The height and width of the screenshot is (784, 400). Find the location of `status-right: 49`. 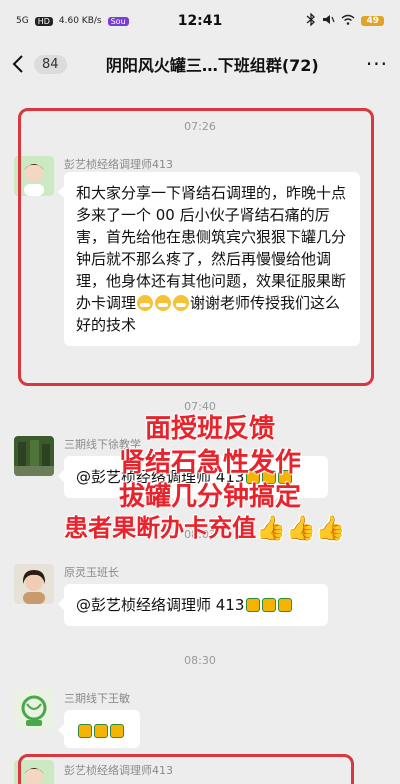

status-right: 49 is located at coordinates (345, 20).